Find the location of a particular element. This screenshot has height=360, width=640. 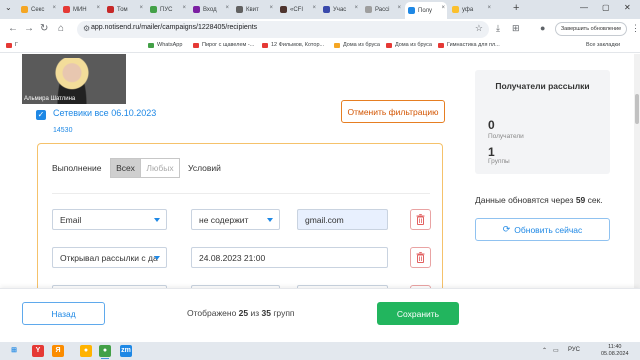

browser-tab: МИН × is located at coordinates (81, 9).